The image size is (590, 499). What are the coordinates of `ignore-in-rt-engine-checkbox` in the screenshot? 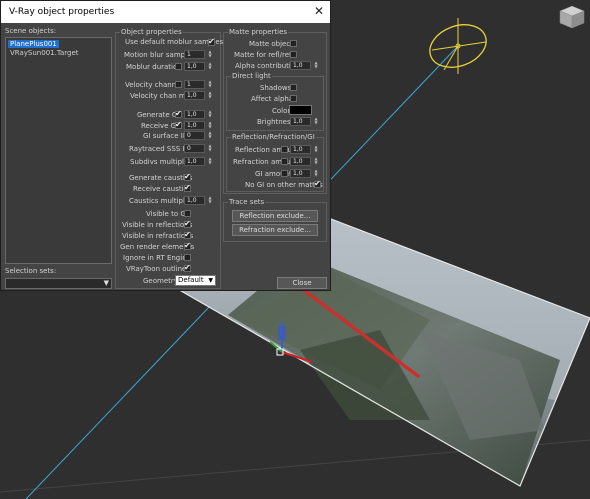 It's located at (187, 257).